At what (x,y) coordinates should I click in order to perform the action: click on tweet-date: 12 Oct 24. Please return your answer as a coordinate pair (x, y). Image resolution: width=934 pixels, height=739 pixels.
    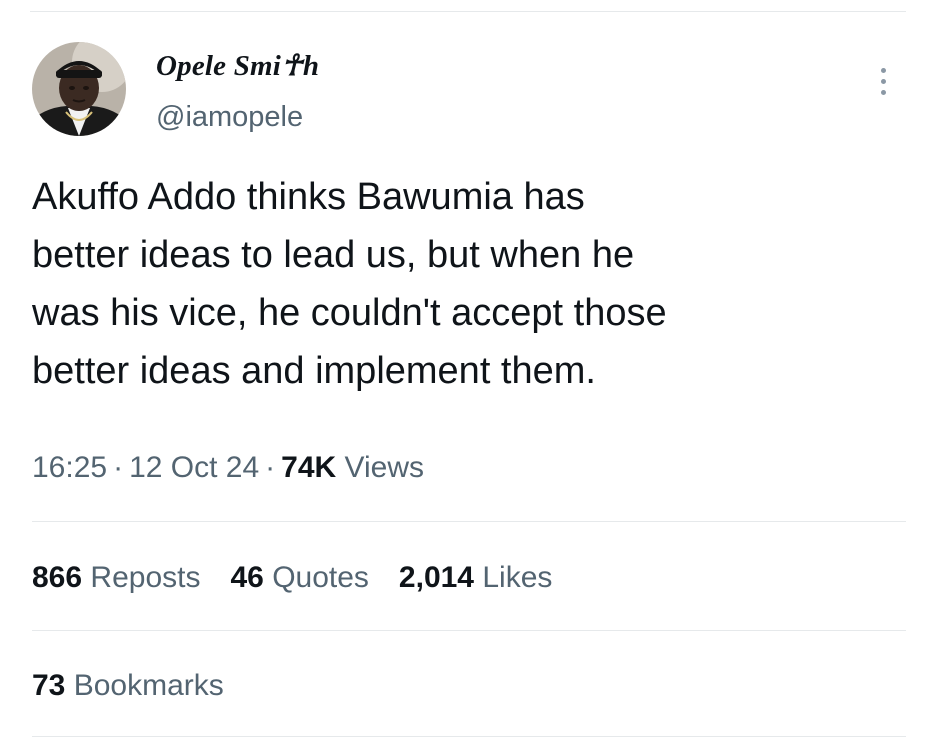
    Looking at the image, I should click on (194, 467).